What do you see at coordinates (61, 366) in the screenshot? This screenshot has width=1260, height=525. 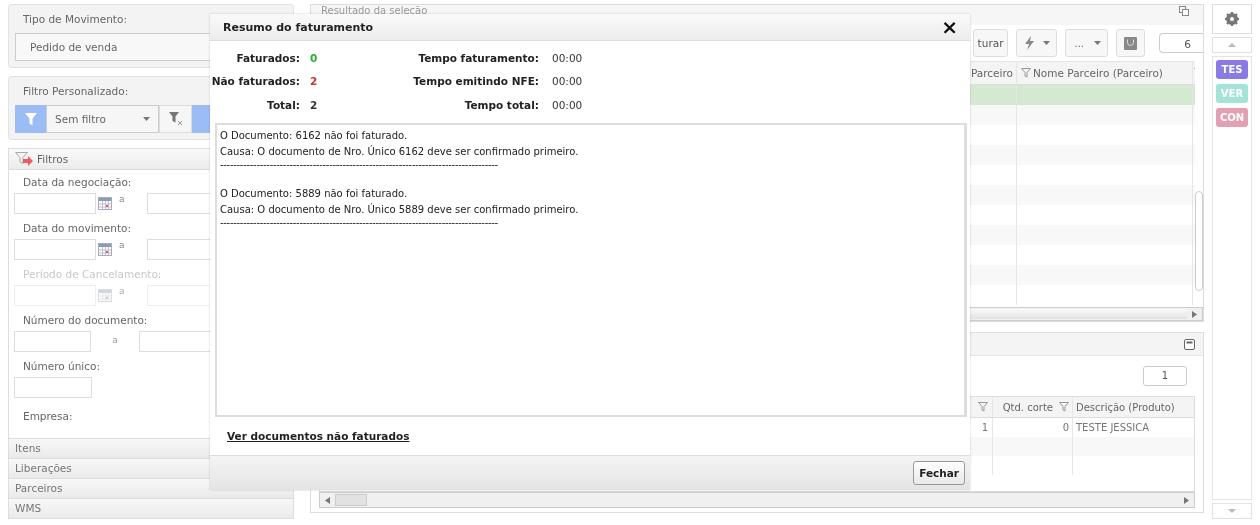 I see `field-label: Número único:` at bounding box center [61, 366].